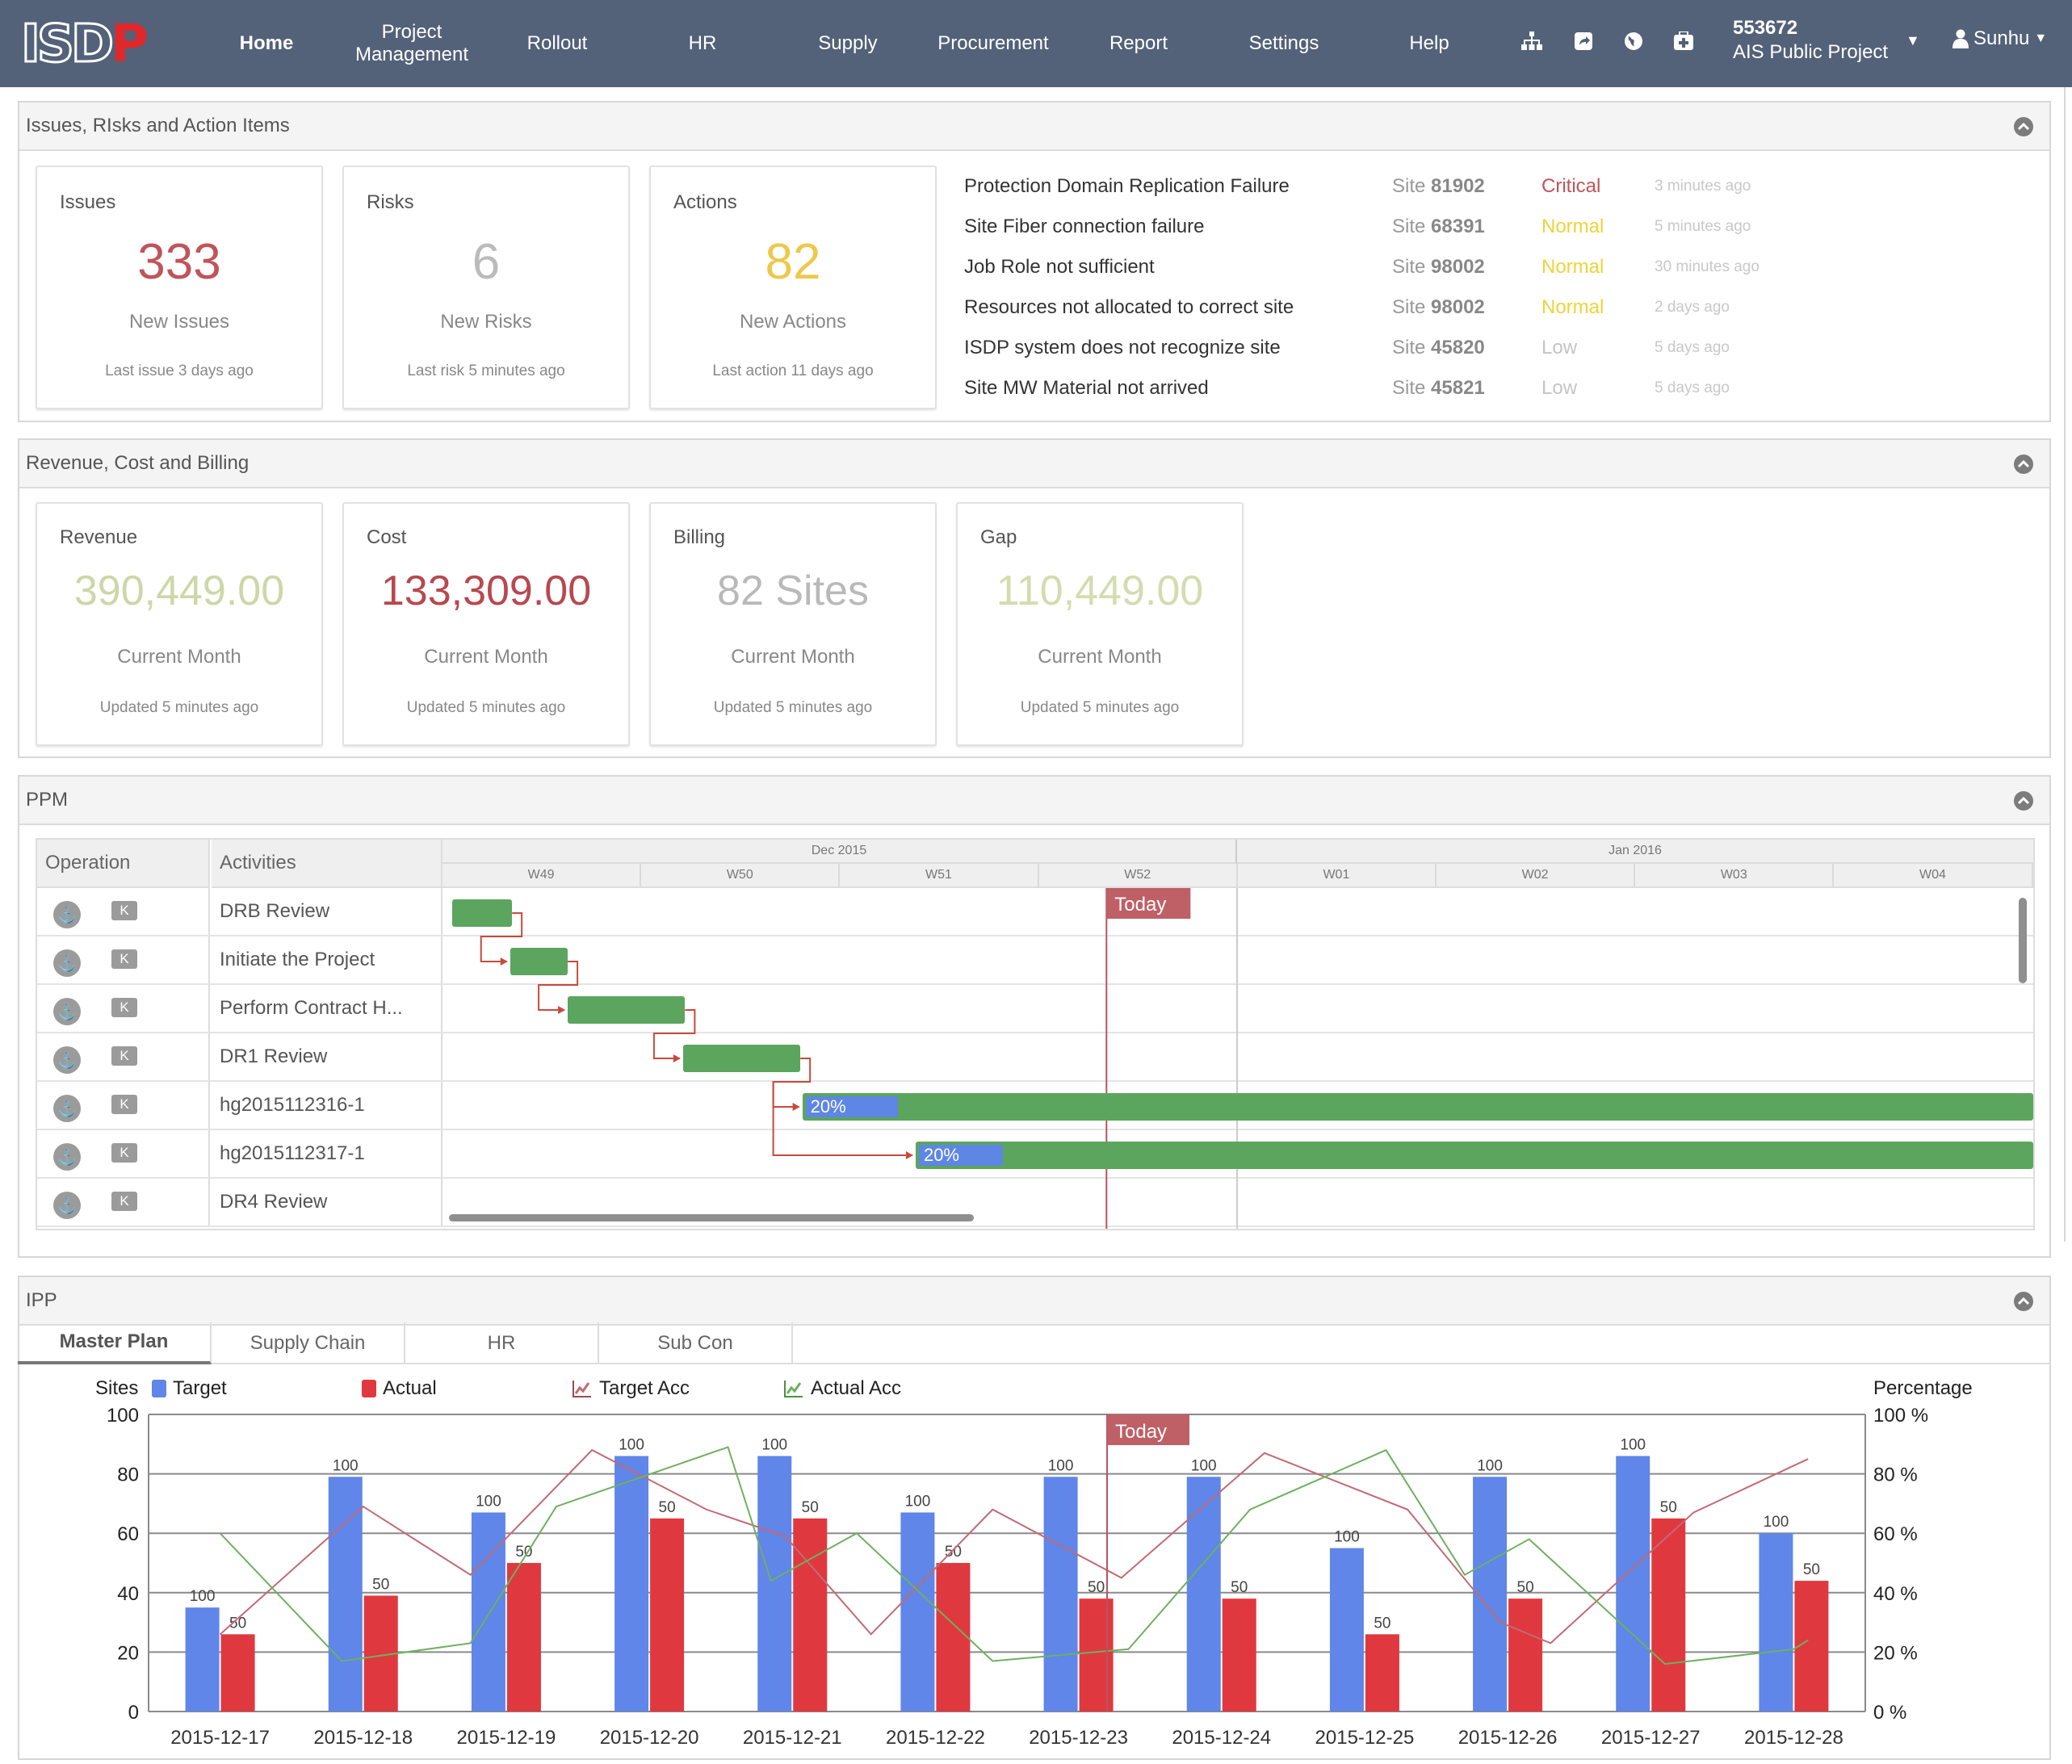 This screenshot has width=2072, height=1764. I want to click on user-menu: Sunhu ▼, so click(1999, 38).